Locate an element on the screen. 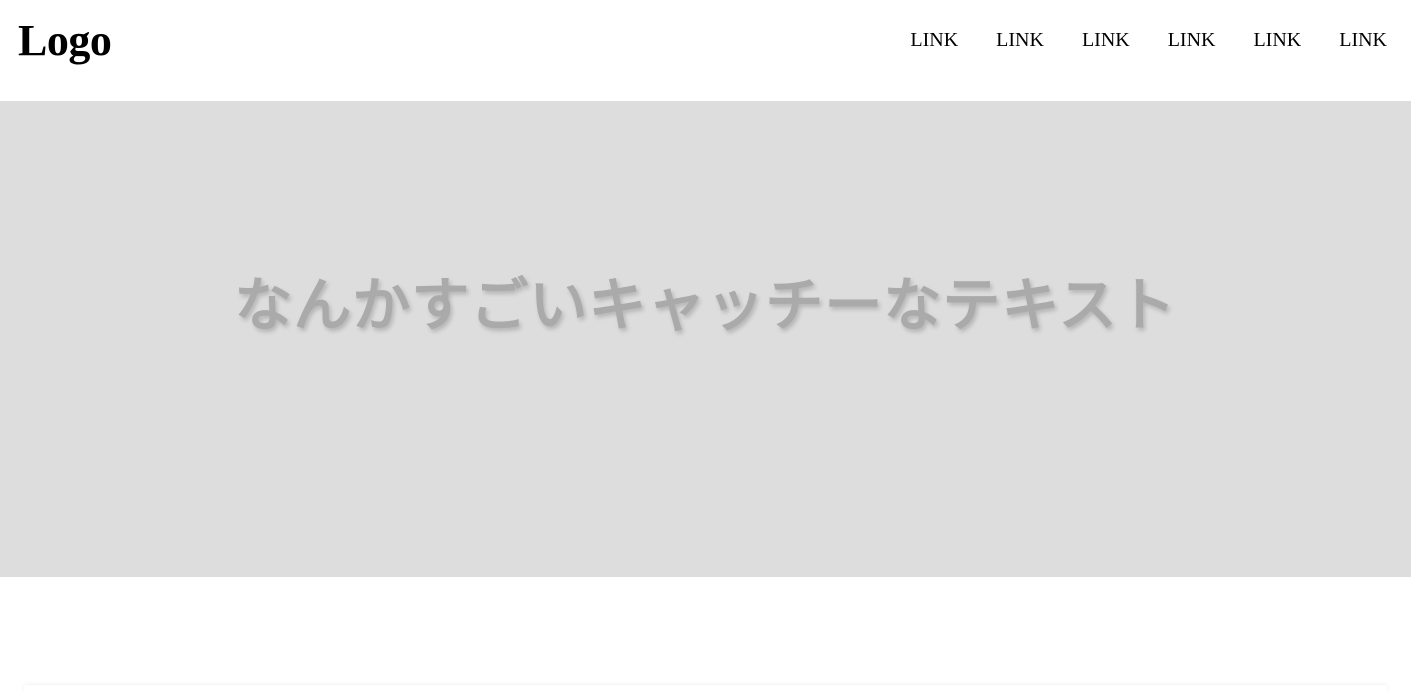  nav-link-3: LINK is located at coordinates (1106, 40).